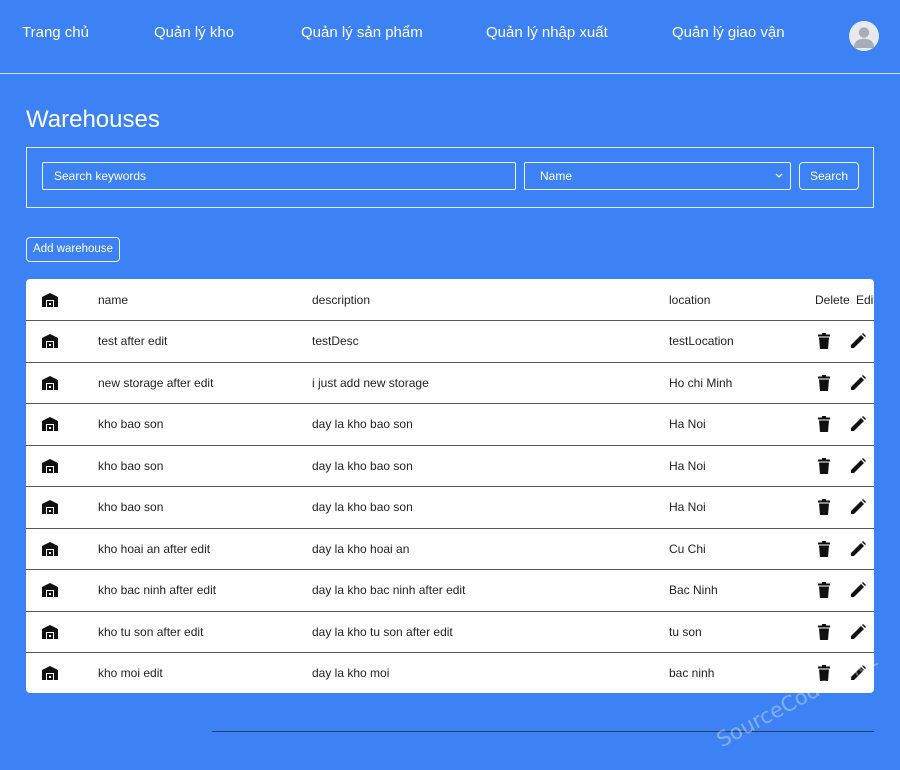 Image resolution: width=900 pixels, height=770 pixels. I want to click on search-button: Search, so click(829, 176).